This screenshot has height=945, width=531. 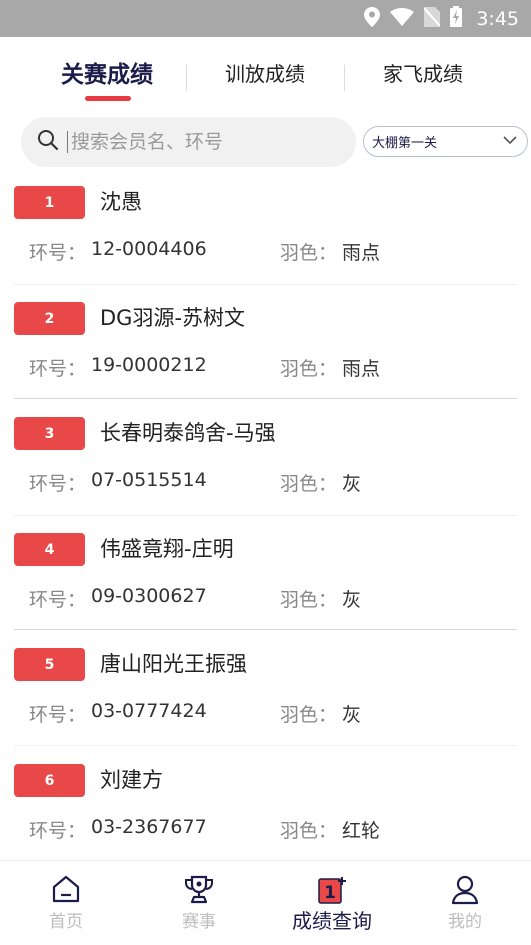 I want to click on rank-badge: 4, so click(x=49, y=549).